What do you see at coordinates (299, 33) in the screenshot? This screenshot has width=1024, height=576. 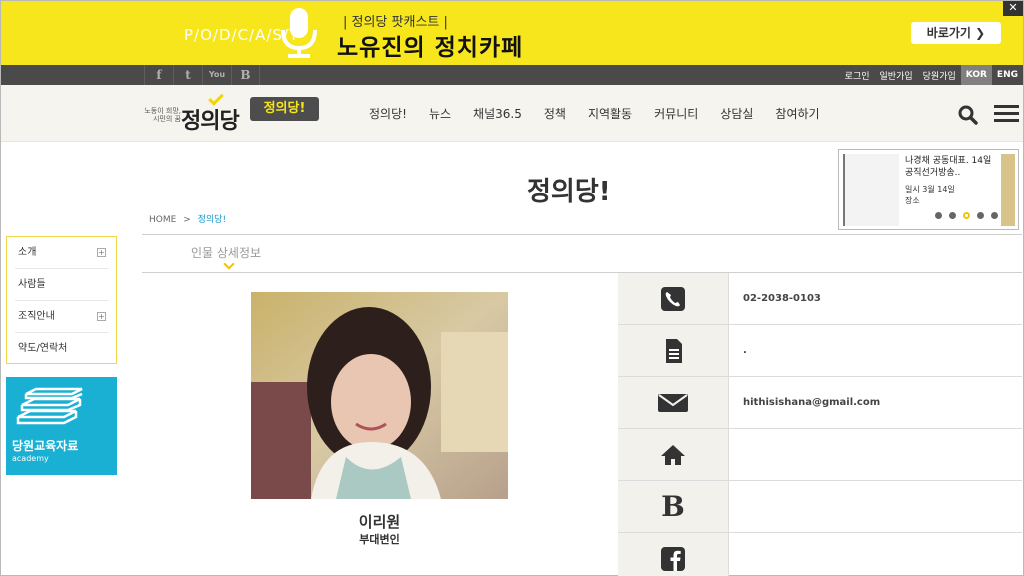 I see `microphone-icon` at bounding box center [299, 33].